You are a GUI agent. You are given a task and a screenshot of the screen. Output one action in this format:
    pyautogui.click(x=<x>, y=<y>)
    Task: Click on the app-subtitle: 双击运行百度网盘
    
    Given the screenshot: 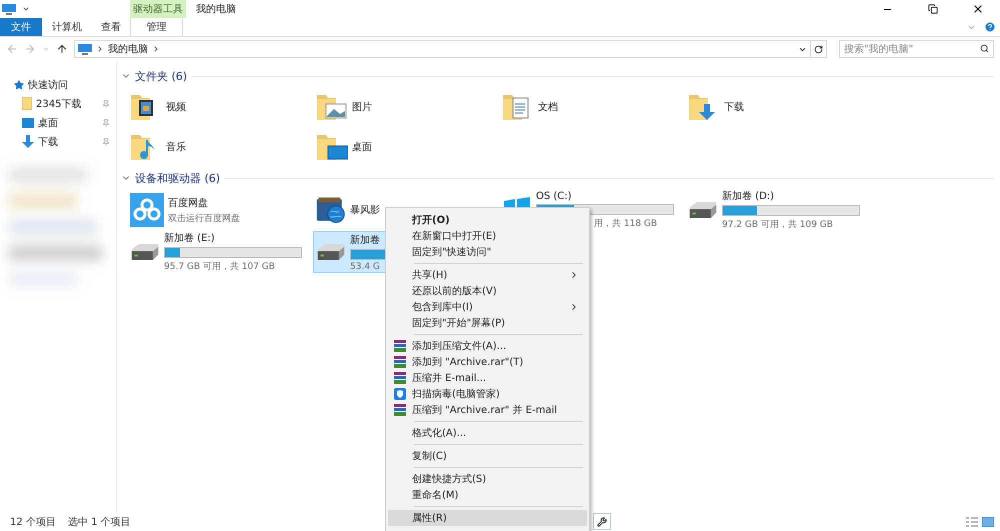 What is the action you would take?
    pyautogui.click(x=204, y=218)
    